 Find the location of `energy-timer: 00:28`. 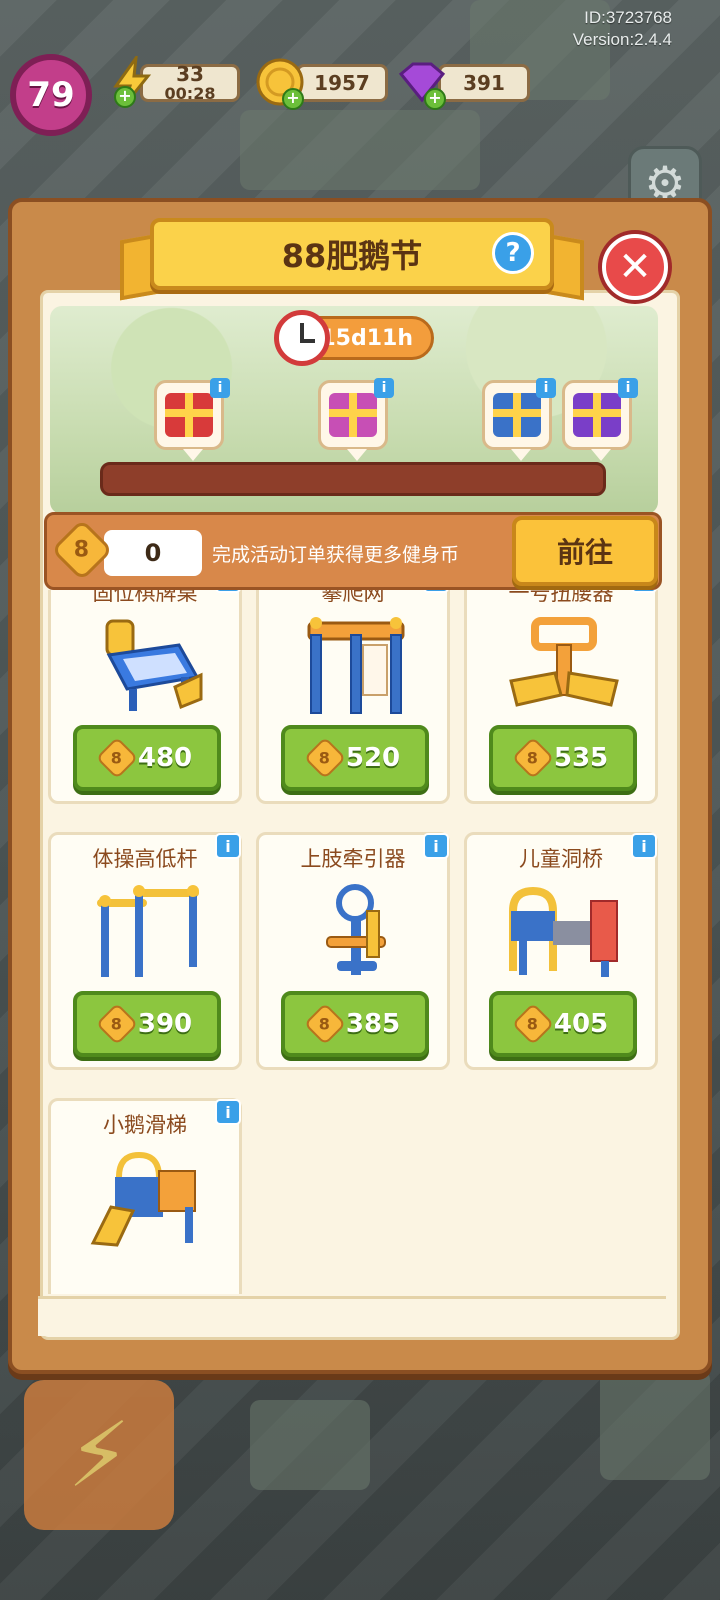

energy-timer: 00:28 is located at coordinates (190, 93).